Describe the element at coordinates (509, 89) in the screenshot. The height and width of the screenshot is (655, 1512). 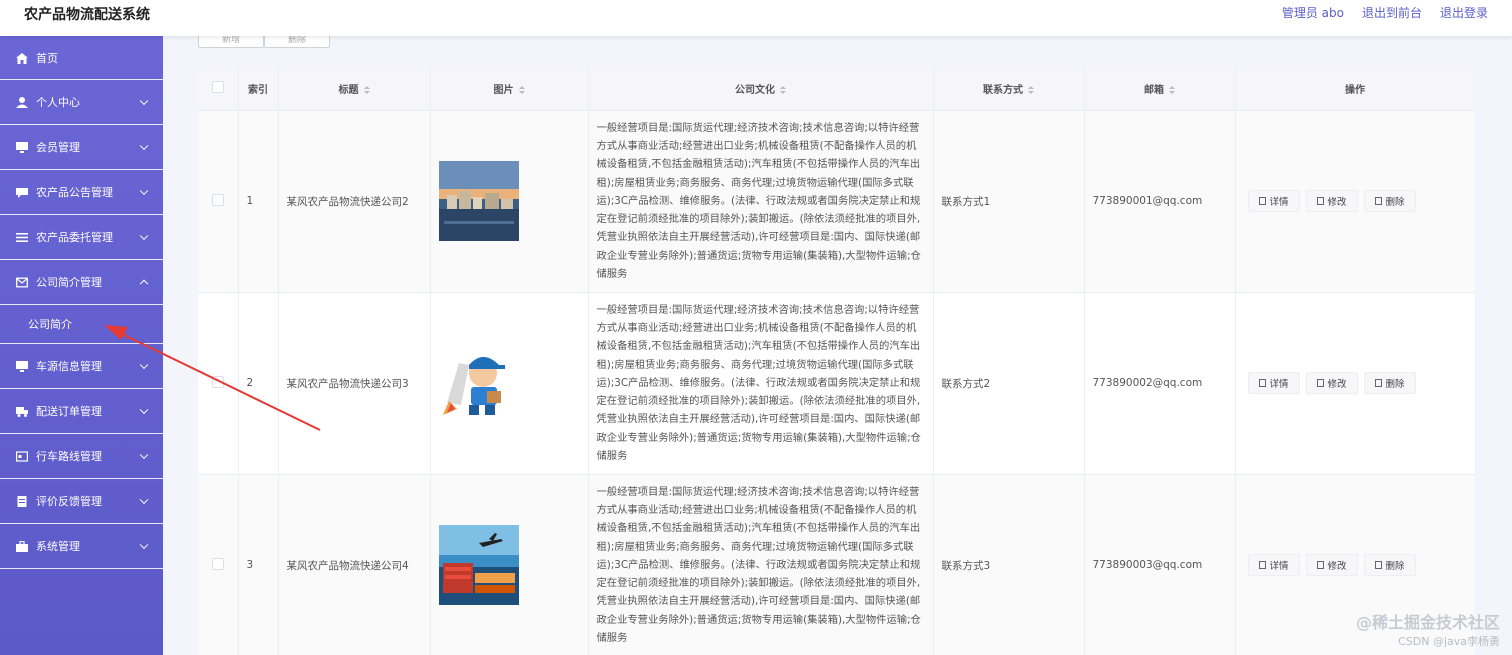
I see `column-header-image: 图片` at that location.